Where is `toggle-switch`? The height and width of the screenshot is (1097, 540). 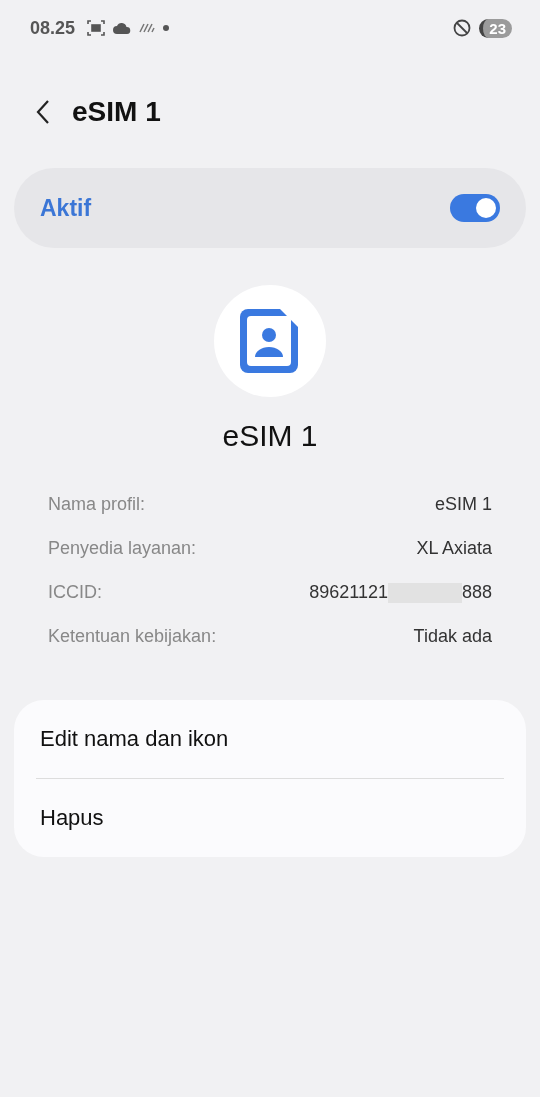 toggle-switch is located at coordinates (475, 208).